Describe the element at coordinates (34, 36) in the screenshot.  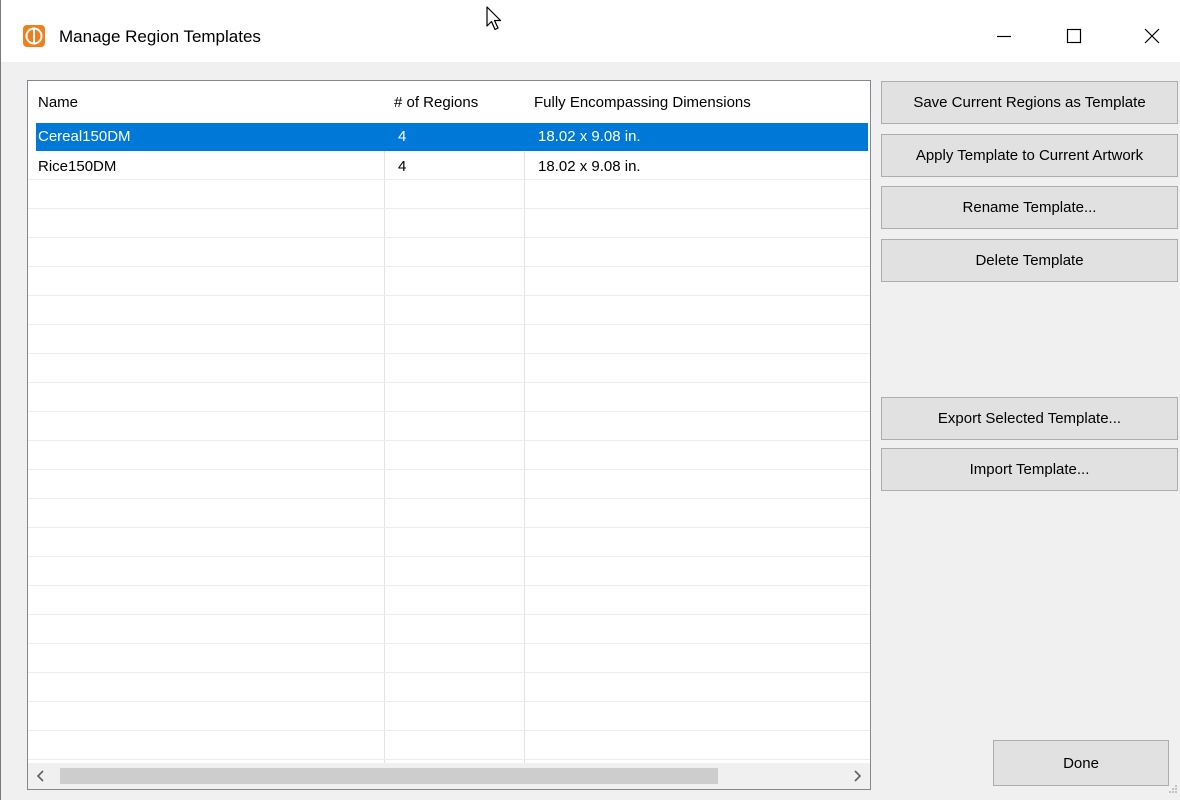
I see `app-logo-icon` at that location.